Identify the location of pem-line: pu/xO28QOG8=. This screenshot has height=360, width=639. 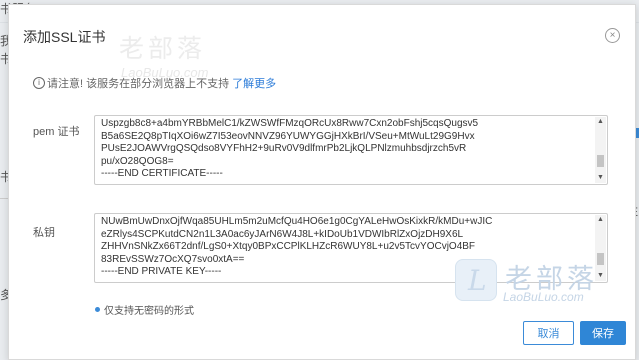
(137, 161).